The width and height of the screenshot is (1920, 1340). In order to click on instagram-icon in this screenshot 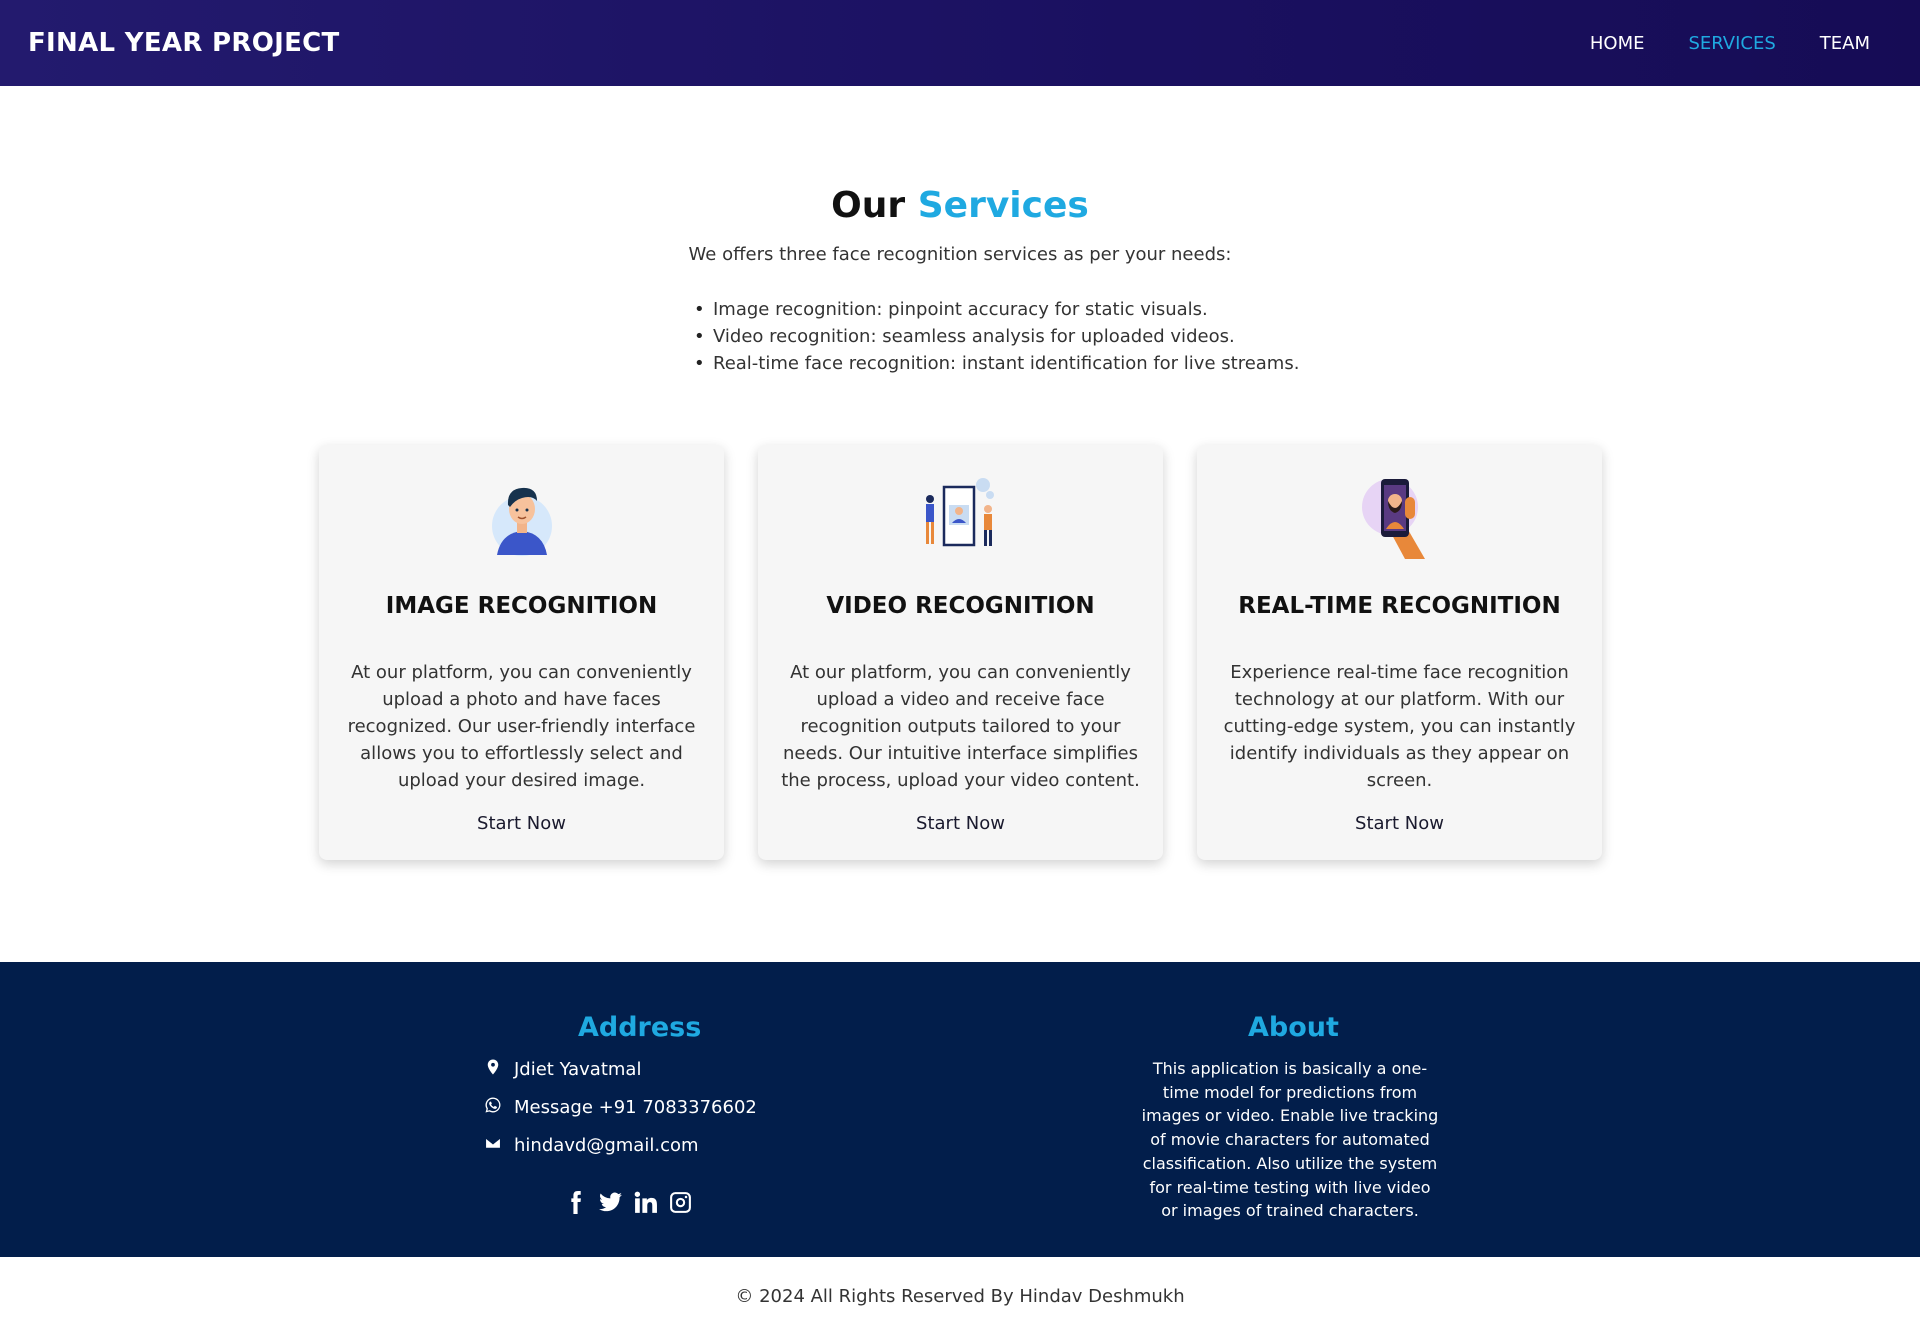, I will do `click(680, 1202)`.